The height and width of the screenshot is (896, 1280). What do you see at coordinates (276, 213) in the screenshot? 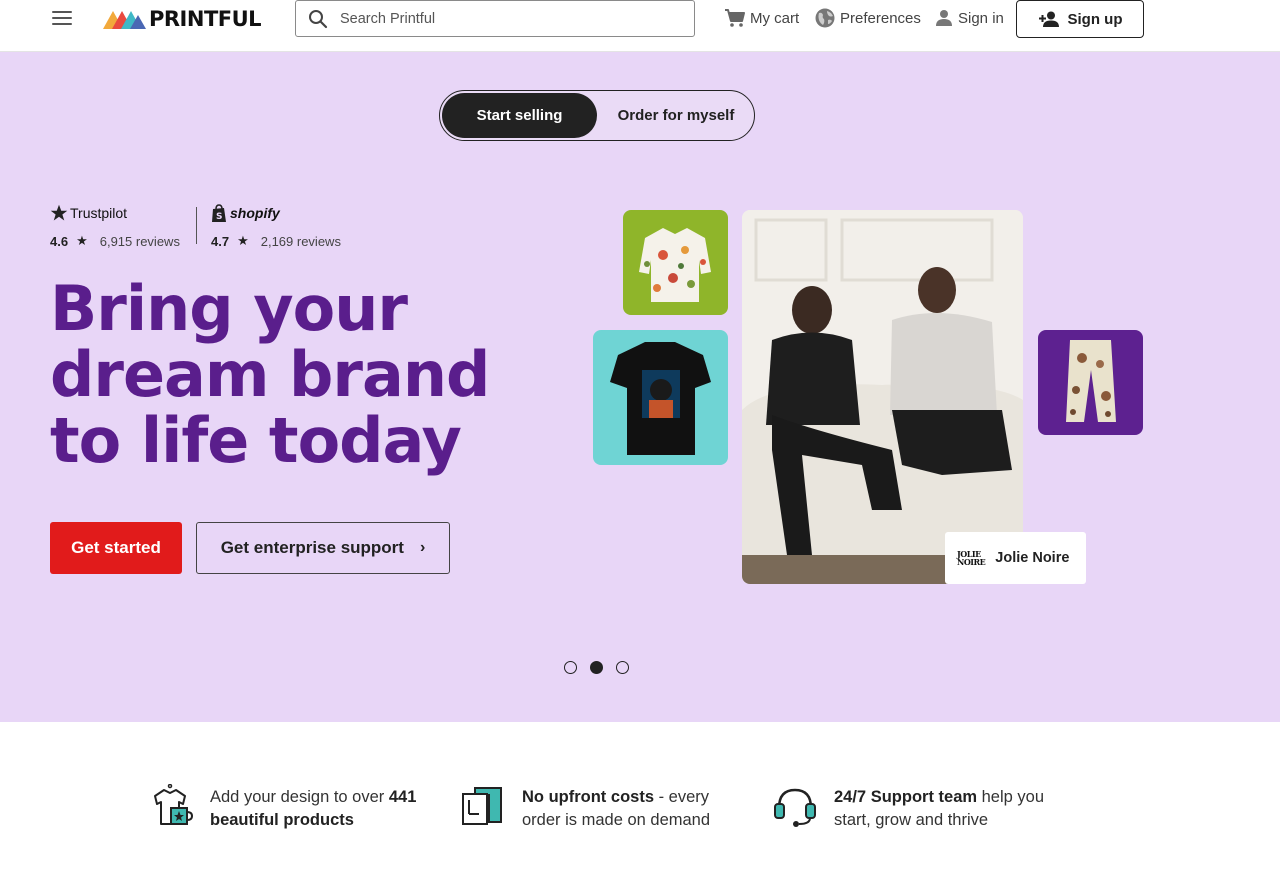
I see `shopify-logo: S shopify` at bounding box center [276, 213].